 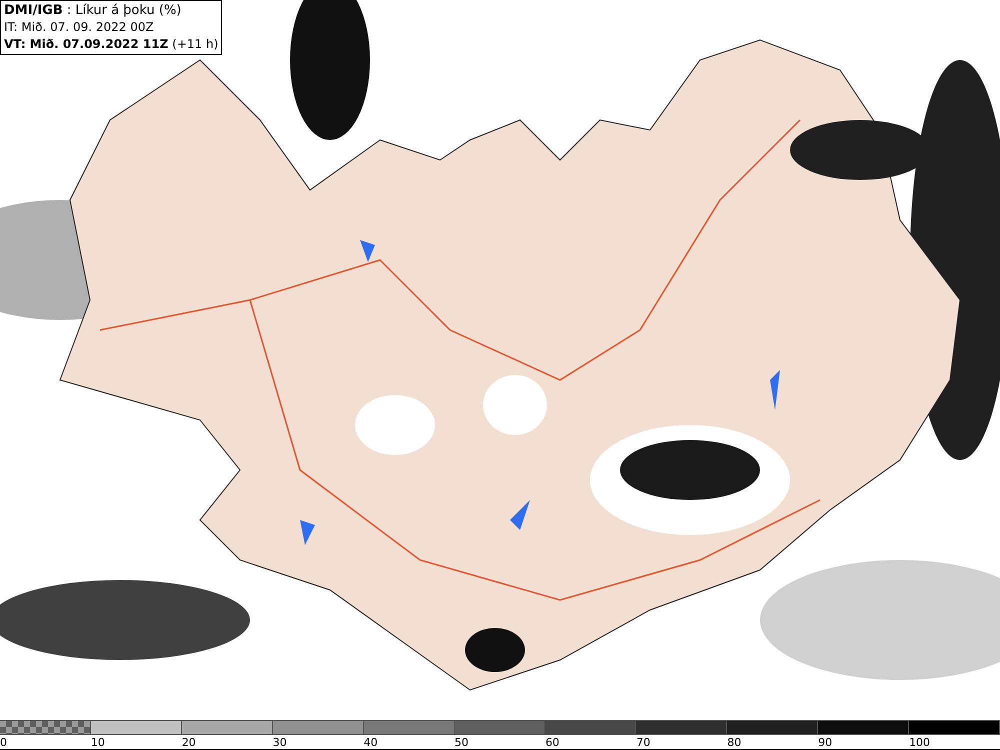 I want to click on scale-tick-label: 20, so click(x=189, y=742).